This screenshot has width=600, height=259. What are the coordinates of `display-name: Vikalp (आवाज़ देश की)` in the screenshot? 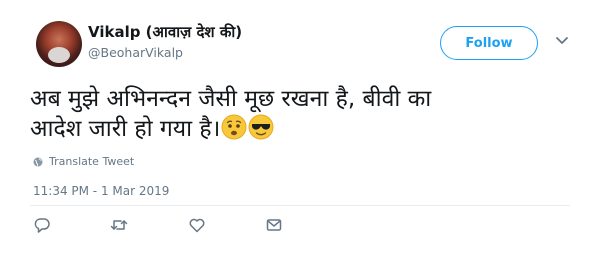 It's located at (165, 32).